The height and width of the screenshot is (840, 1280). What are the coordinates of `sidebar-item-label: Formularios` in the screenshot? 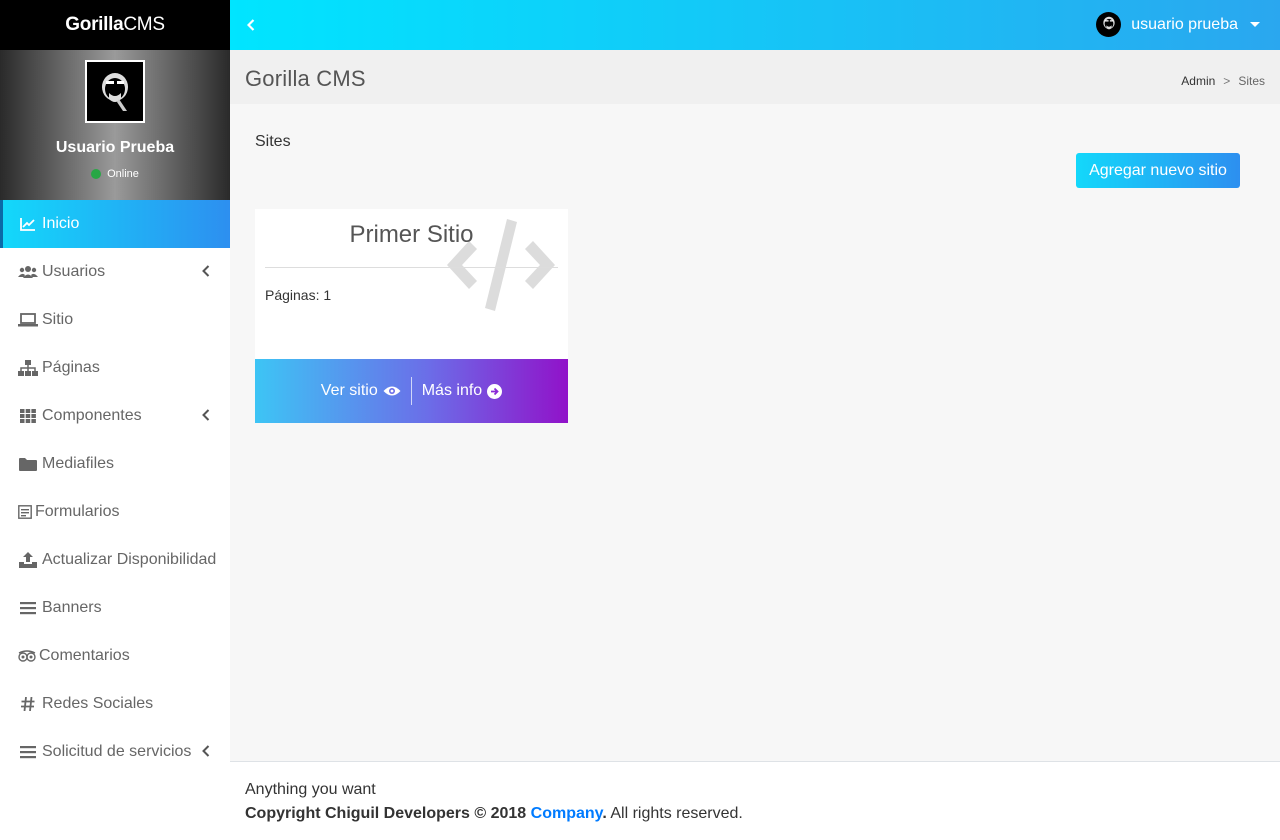 It's located at (77, 511).